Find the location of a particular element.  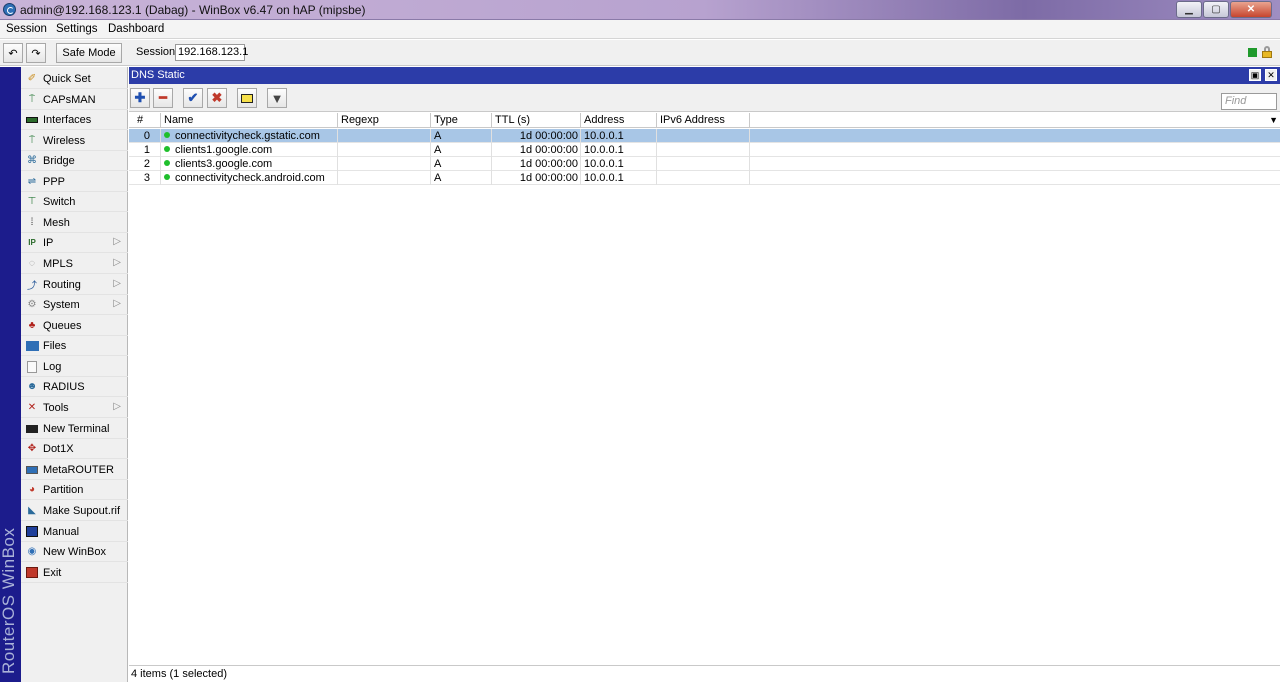

enabled-status-icon is located at coordinates (167, 163).